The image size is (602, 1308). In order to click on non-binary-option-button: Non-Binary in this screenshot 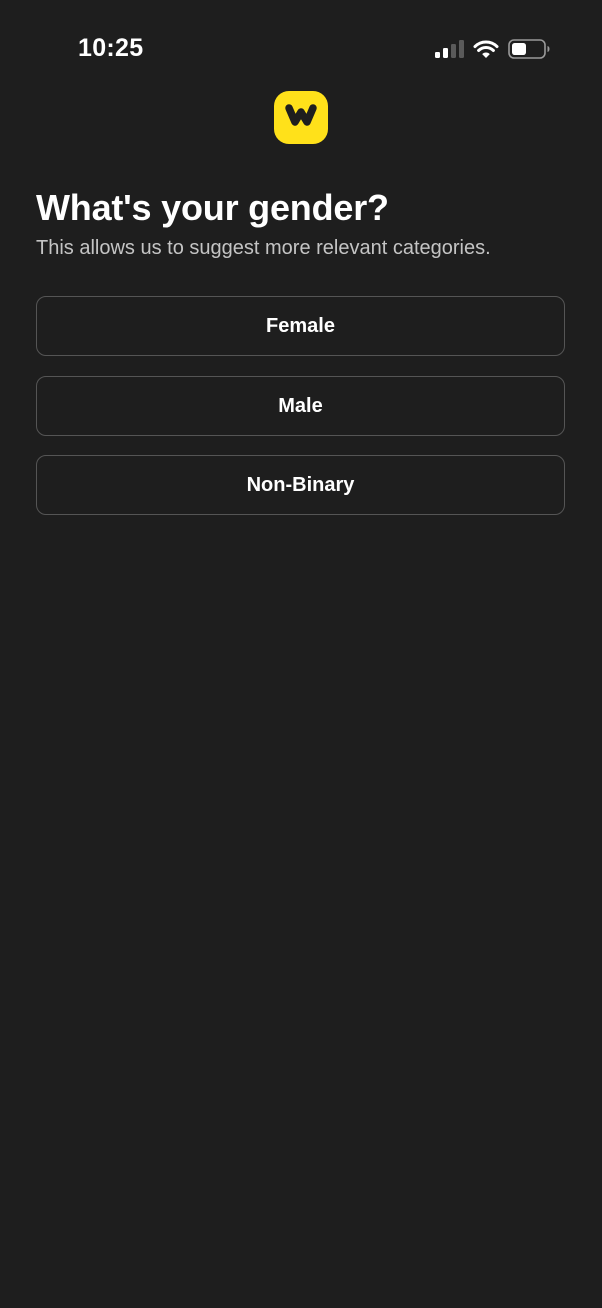, I will do `click(300, 485)`.